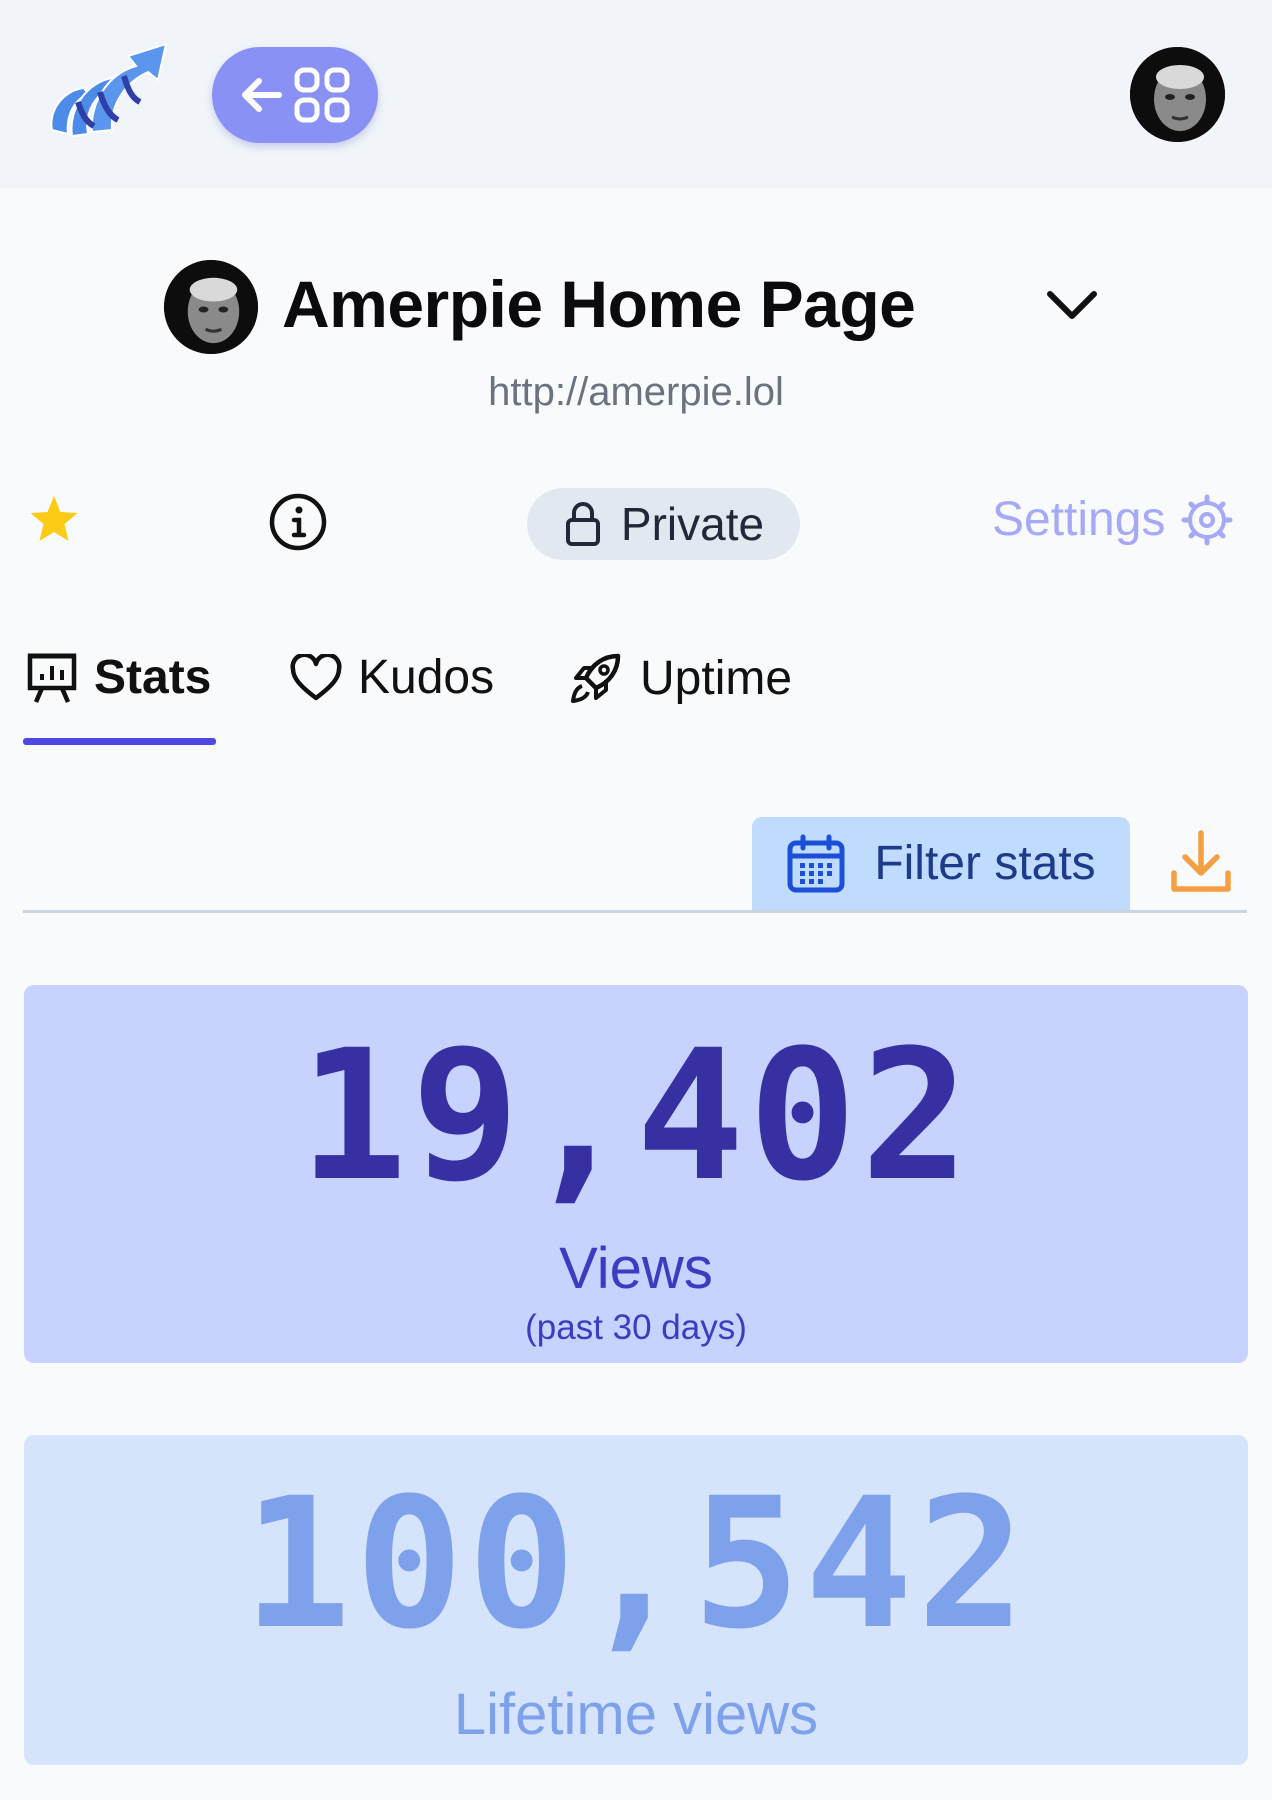  I want to click on tab-kudos: Kudos, so click(392, 677).